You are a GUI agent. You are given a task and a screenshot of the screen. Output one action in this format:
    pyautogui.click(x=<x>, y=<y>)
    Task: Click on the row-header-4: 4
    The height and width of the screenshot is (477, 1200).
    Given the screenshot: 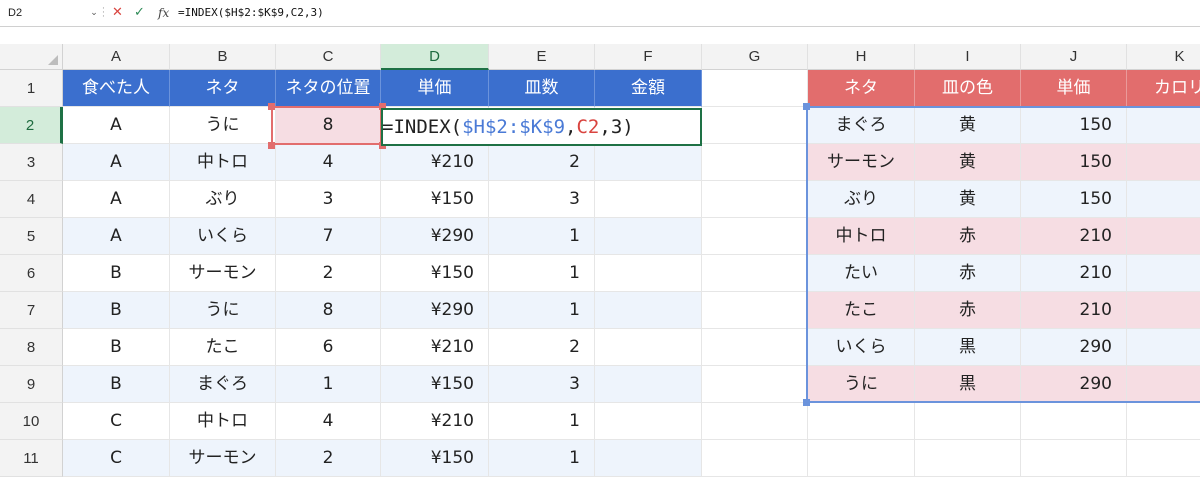 What is the action you would take?
    pyautogui.click(x=31, y=199)
    